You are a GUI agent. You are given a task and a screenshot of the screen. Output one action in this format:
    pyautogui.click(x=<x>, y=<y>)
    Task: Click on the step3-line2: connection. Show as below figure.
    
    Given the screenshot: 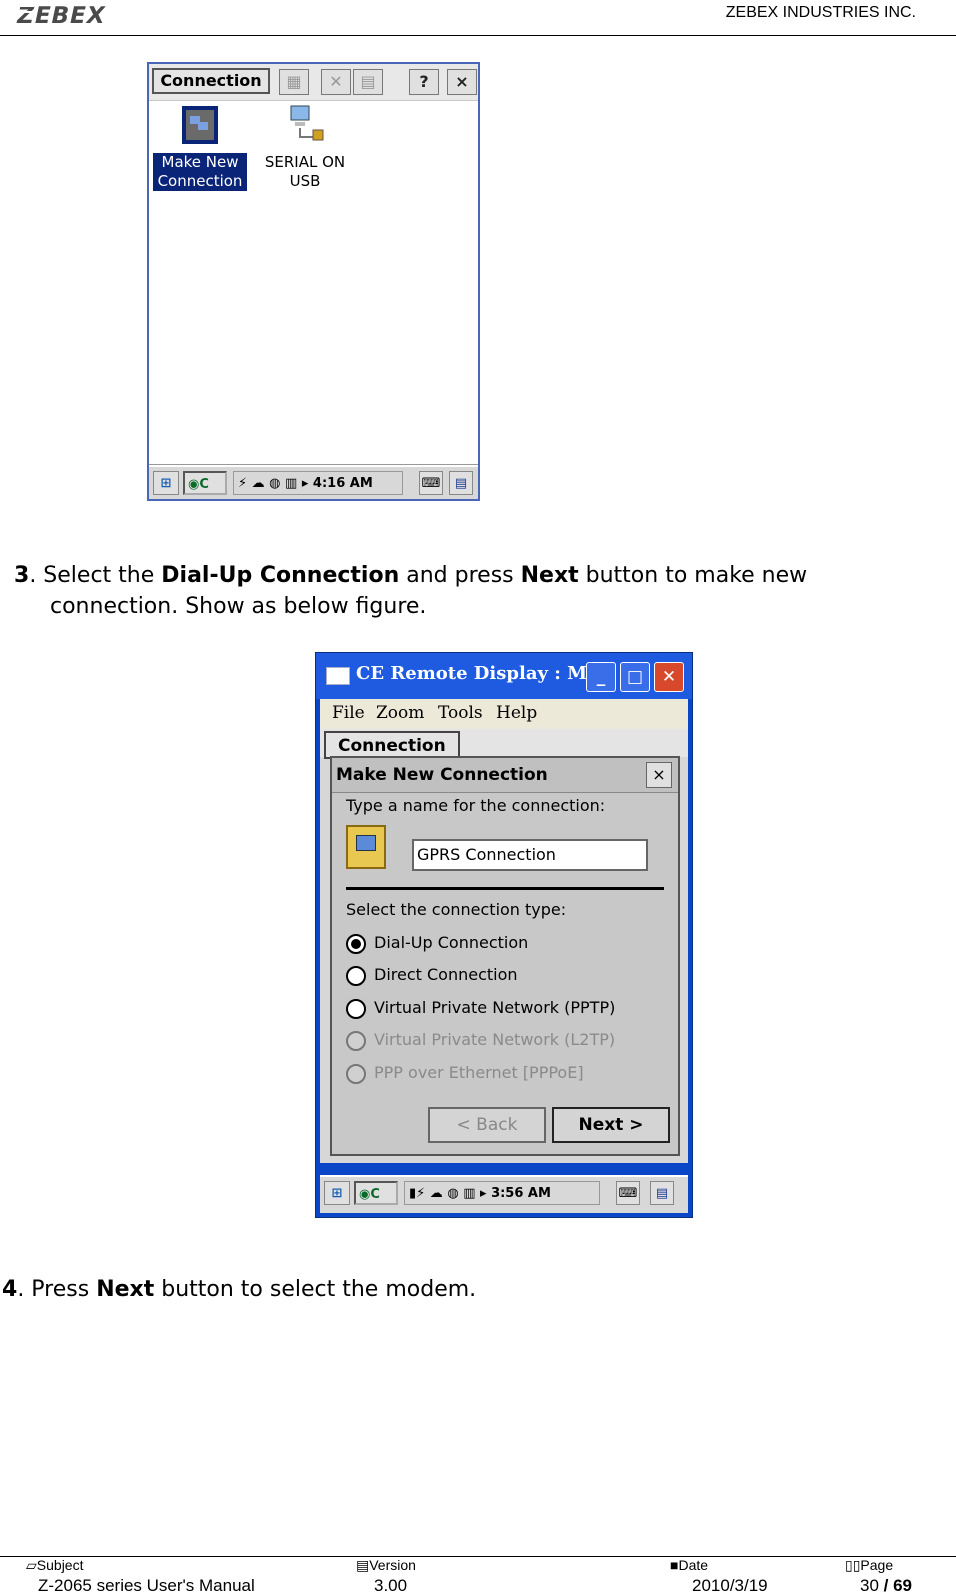 What is the action you would take?
    pyautogui.click(x=238, y=606)
    